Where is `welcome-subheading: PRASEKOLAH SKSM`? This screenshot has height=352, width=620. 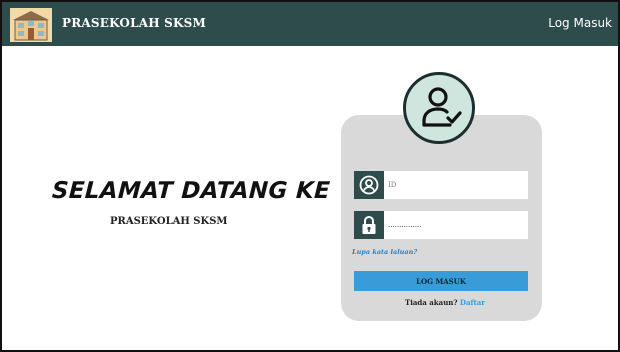 welcome-subheading: PRASEKOLAH SKSM is located at coordinates (169, 221).